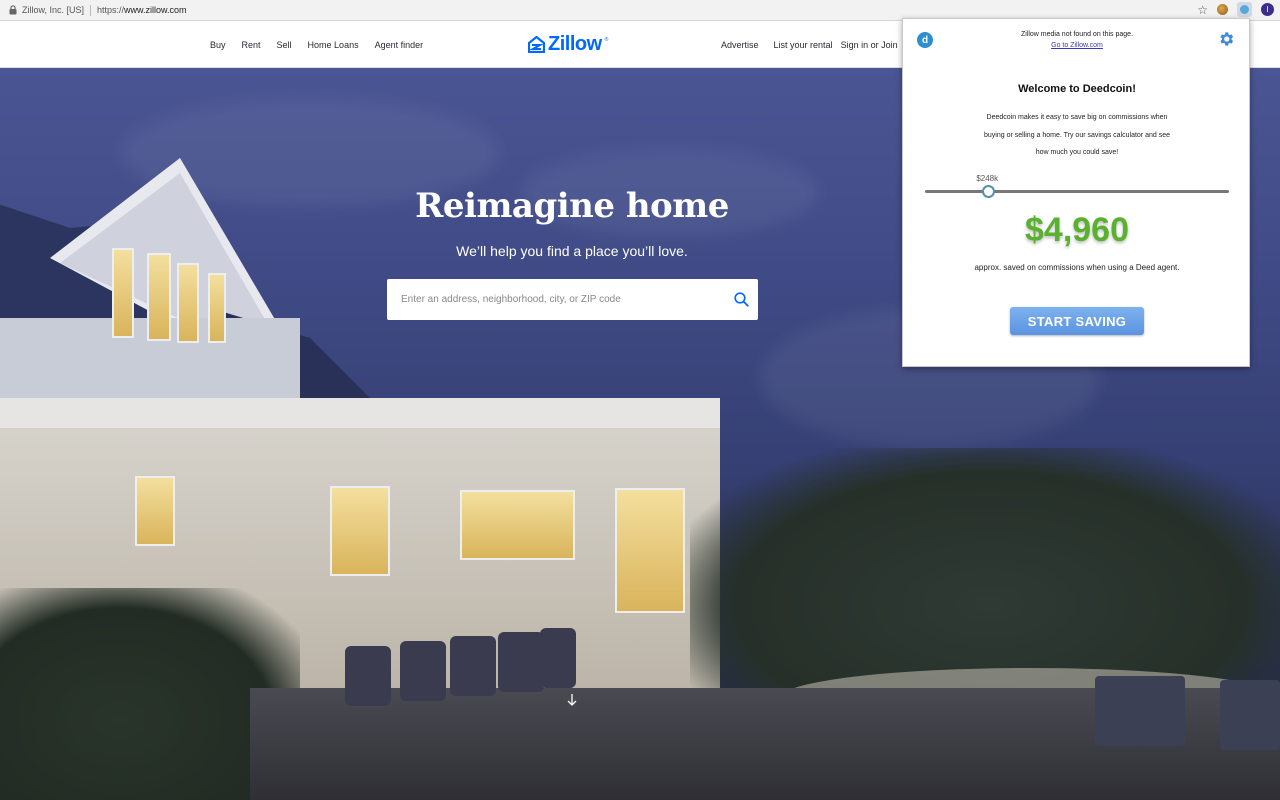  Describe the element at coordinates (1077, 321) in the screenshot. I see `start-saving-button: START SAVING` at that location.